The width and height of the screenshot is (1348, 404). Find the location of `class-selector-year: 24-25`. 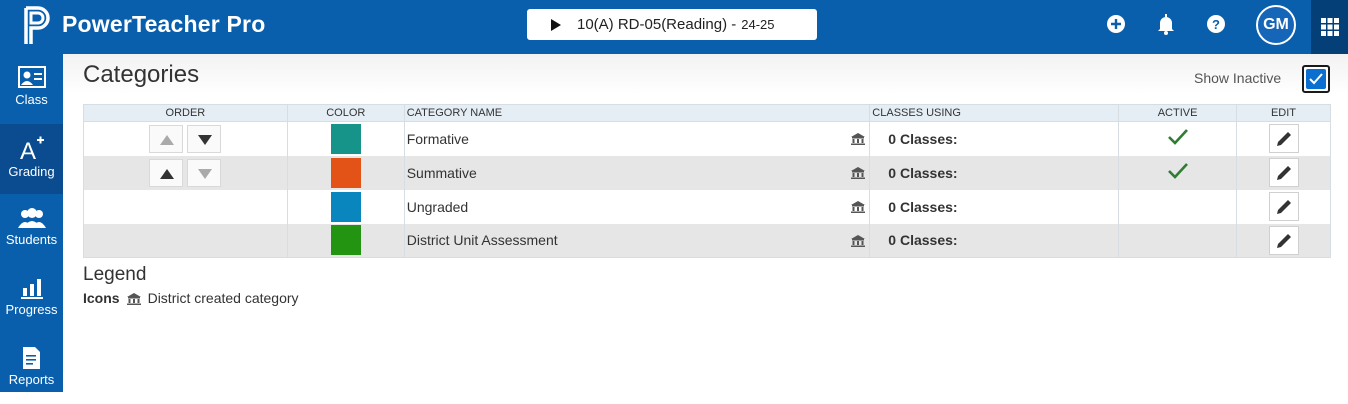

class-selector-year: 24-25 is located at coordinates (758, 24).